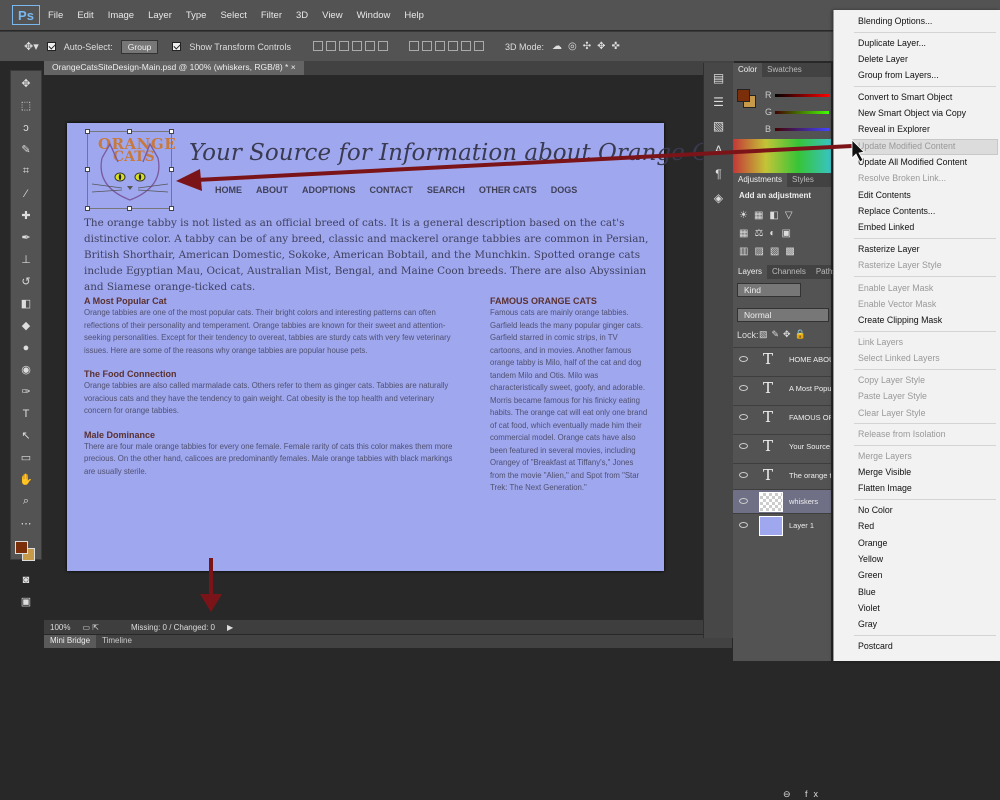 This screenshot has width=1000, height=800. Describe the element at coordinates (782, 501) in the screenshot. I see `layer-row-selected: whiskers` at that location.